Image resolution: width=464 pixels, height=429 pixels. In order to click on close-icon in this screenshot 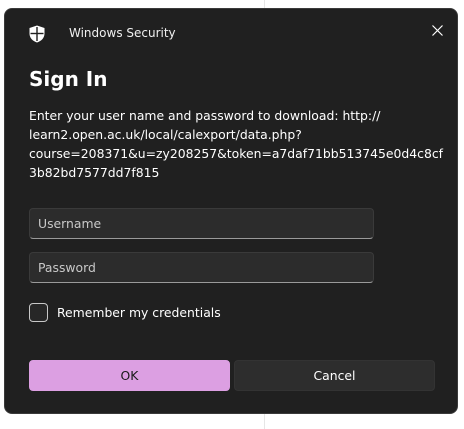, I will do `click(437, 30)`.